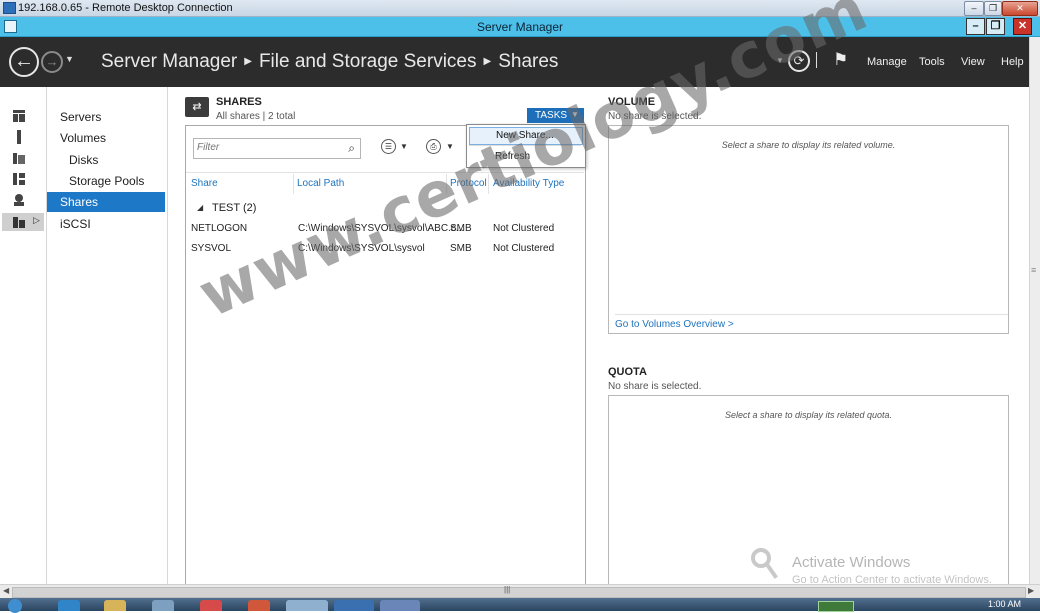 This screenshot has width=1040, height=613. Describe the element at coordinates (433, 146) in the screenshot. I see `save-query-icon: ⎙` at that location.